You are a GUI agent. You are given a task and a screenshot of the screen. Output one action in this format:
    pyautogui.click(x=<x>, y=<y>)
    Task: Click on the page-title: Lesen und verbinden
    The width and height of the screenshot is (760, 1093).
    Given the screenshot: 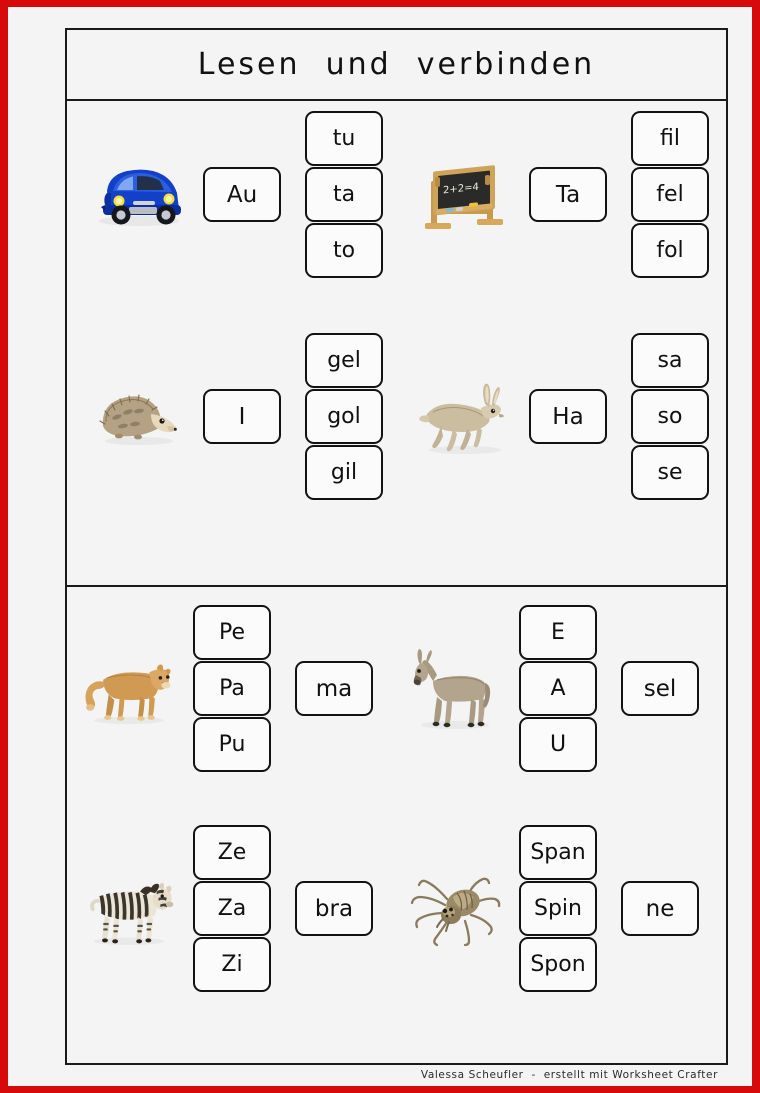 What is the action you would take?
    pyautogui.click(x=396, y=64)
    